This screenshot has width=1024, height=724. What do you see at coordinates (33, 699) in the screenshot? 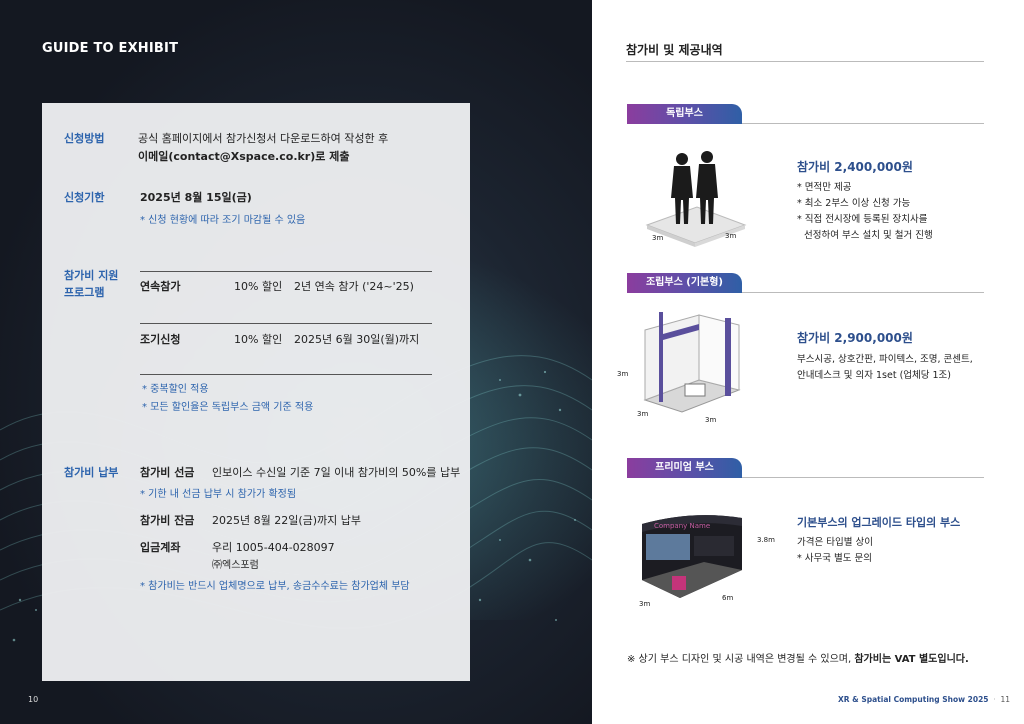
I see `page-number-left: 10` at bounding box center [33, 699].